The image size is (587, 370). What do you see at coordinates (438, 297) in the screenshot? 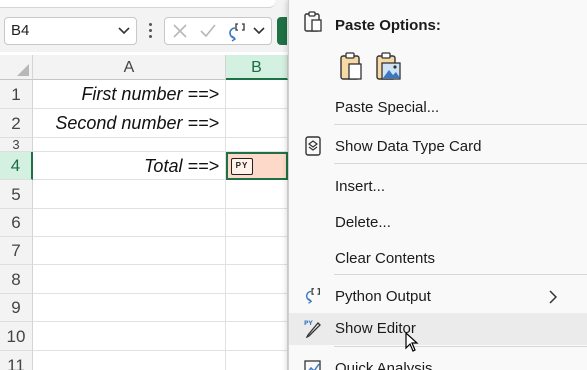
I see `menu-item-python-output: Python Output` at bounding box center [438, 297].